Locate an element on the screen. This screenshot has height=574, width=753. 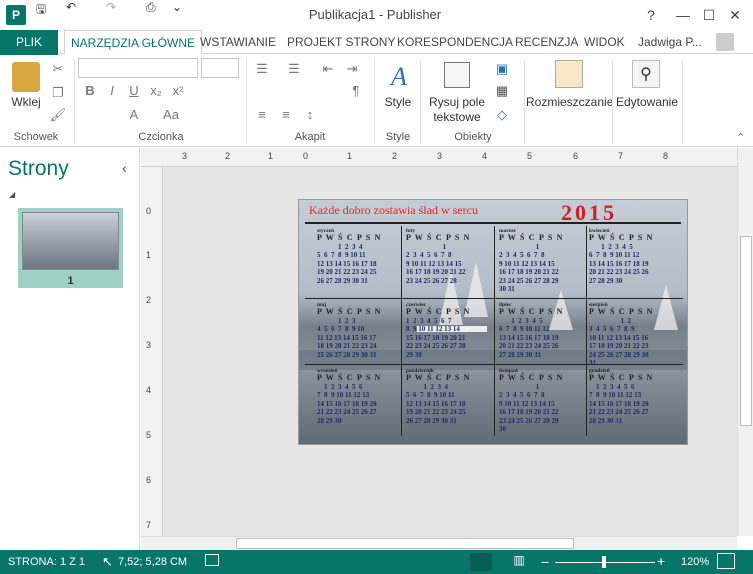
tab-home: NARZĘDZIA GŁÓWNE is located at coordinates (133, 42).